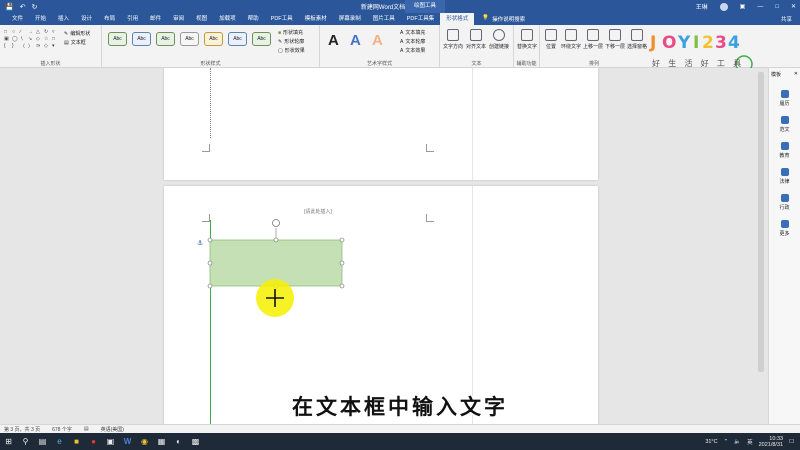 This screenshot has height=450, width=800. I want to click on tab-12: 模板素材, so click(316, 19).